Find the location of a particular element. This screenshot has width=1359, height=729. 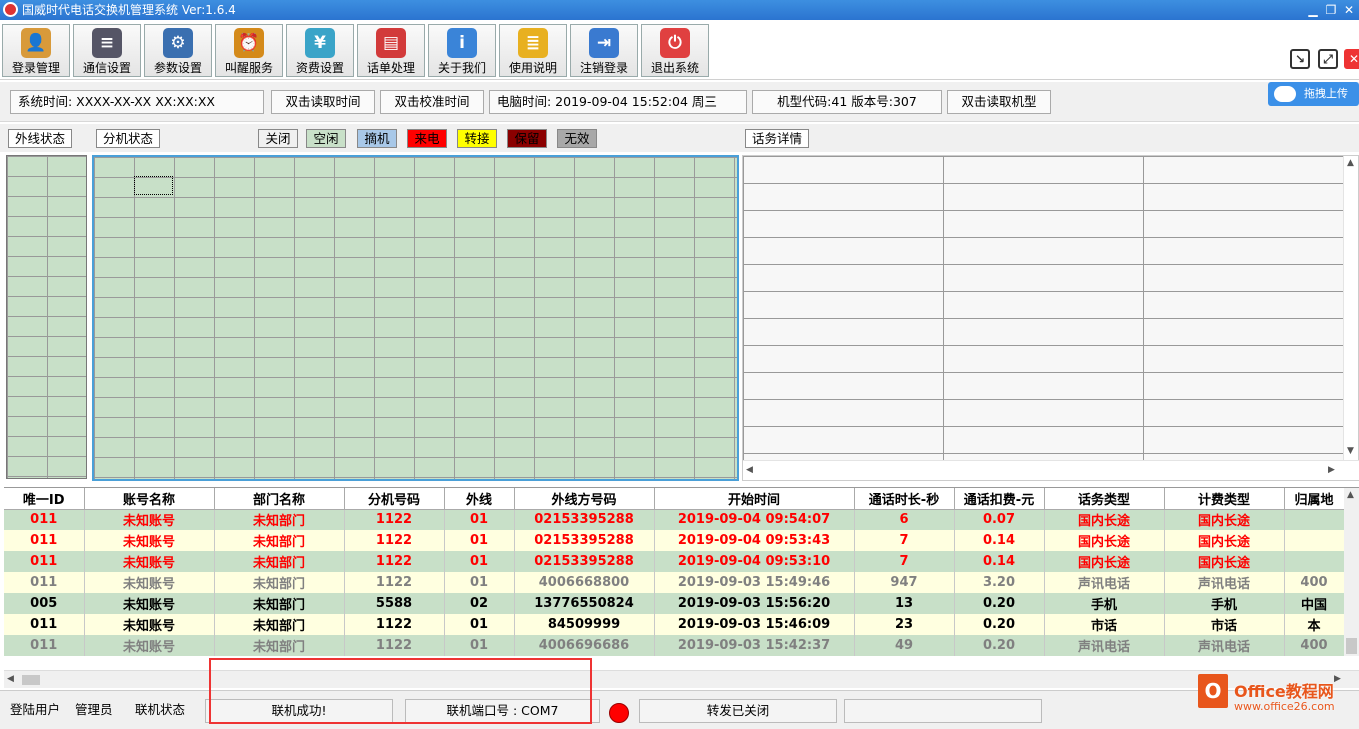

column-header: 部门名称 is located at coordinates (279, 499).